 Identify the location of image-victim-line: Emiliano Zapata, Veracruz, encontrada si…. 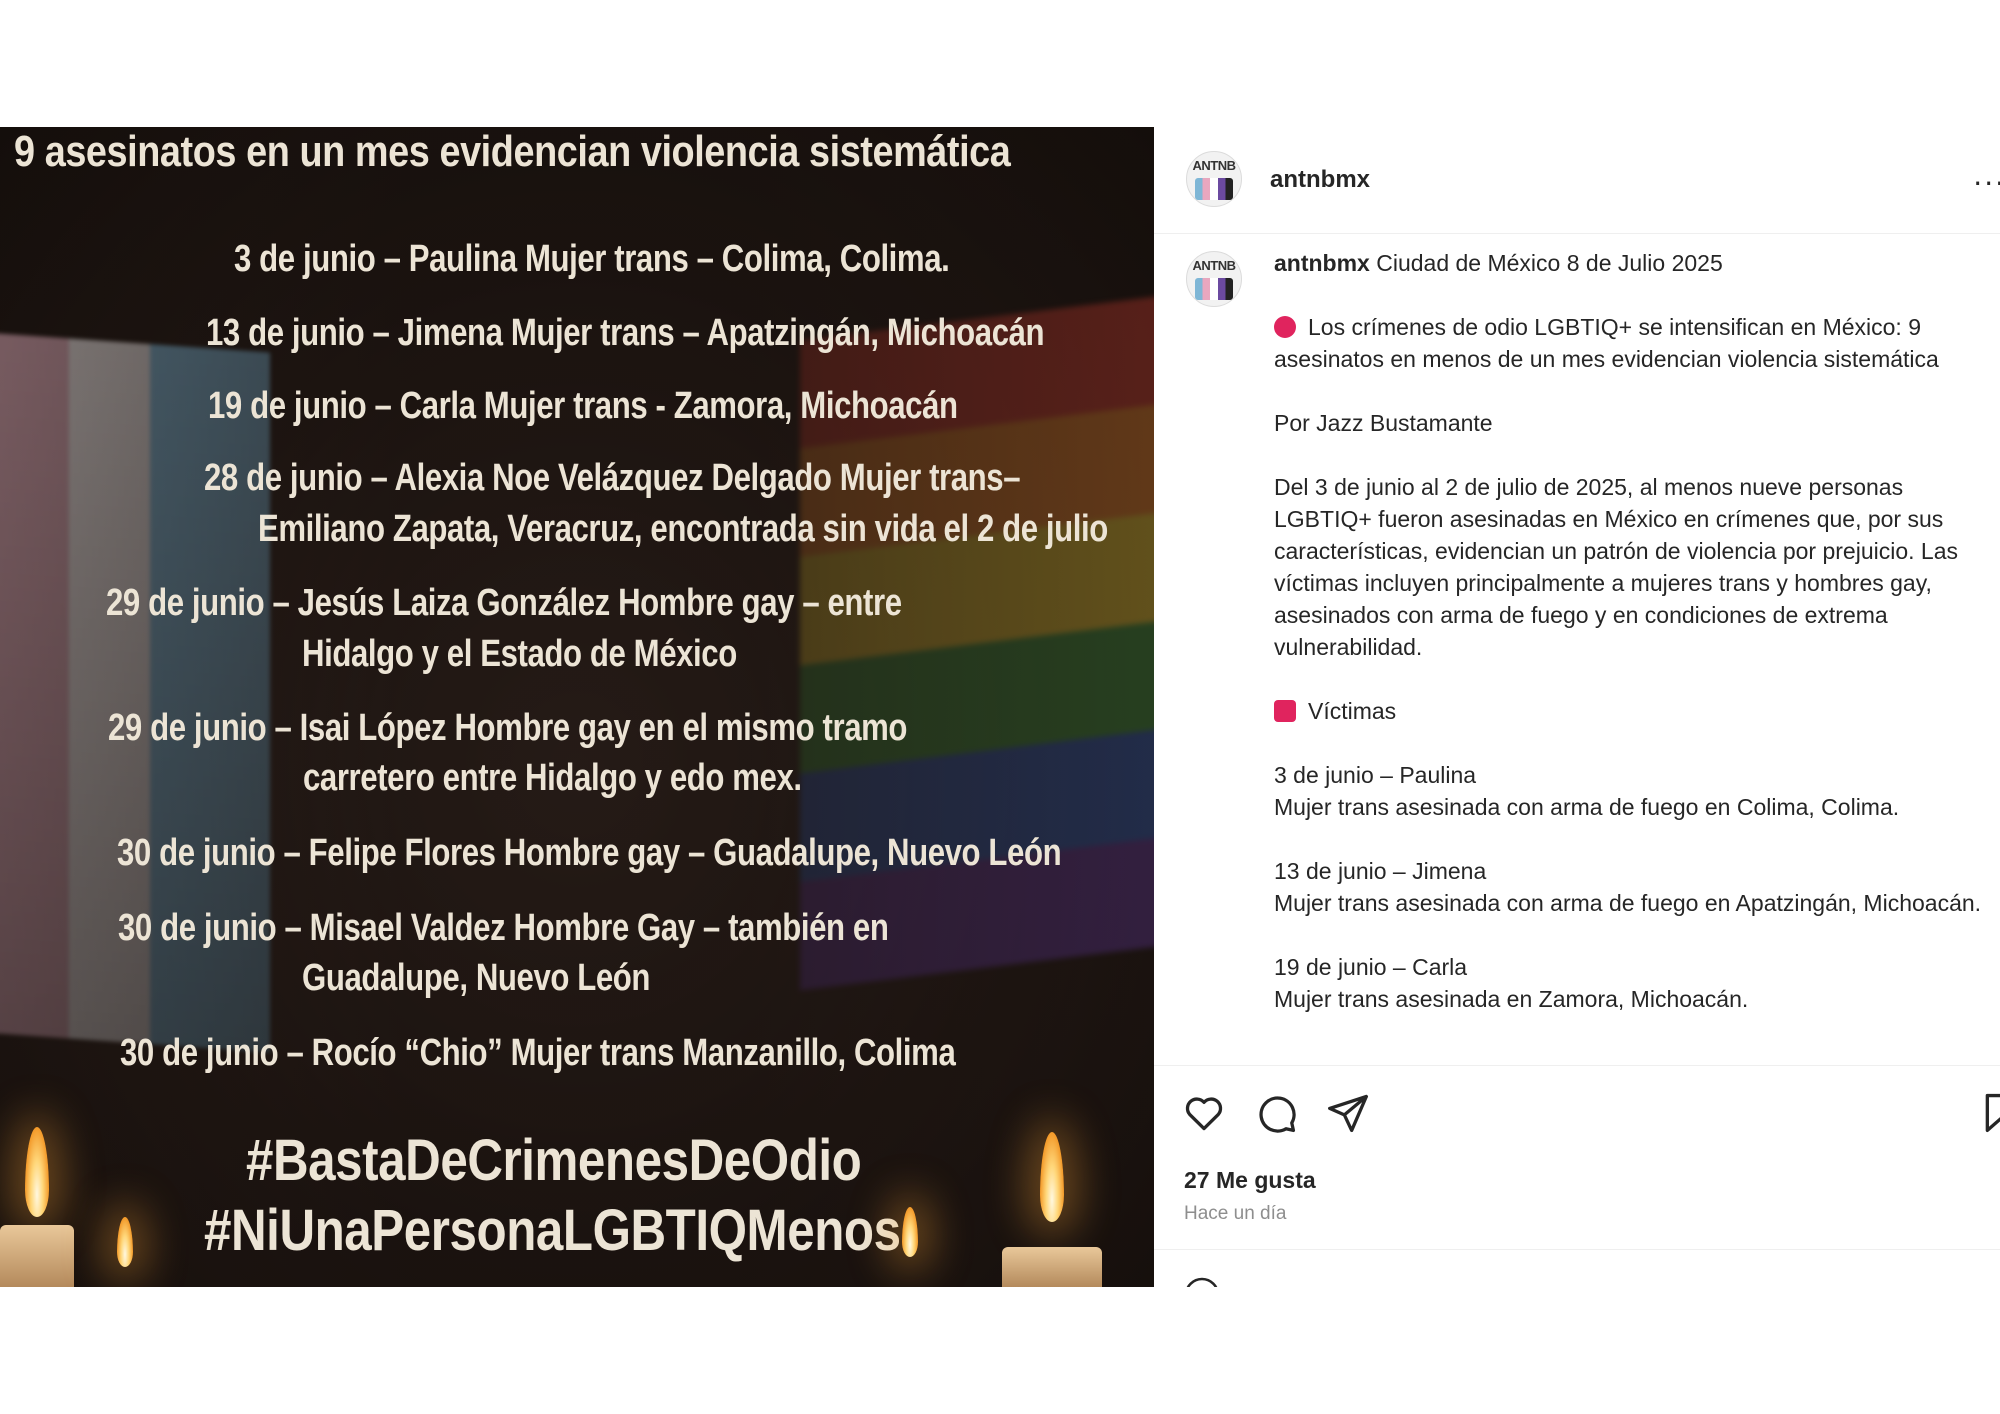
(683, 529).